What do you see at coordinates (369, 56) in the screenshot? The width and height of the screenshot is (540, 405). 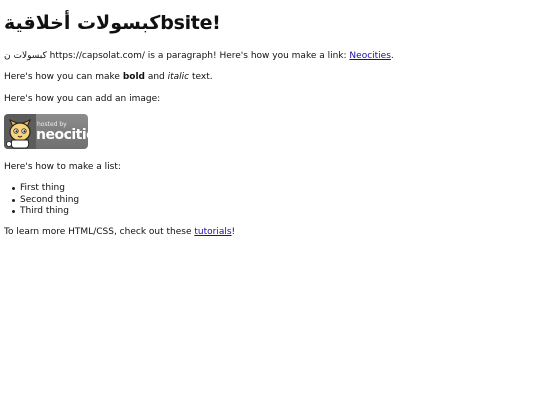 I see `neocities-link: Neocities` at bounding box center [369, 56].